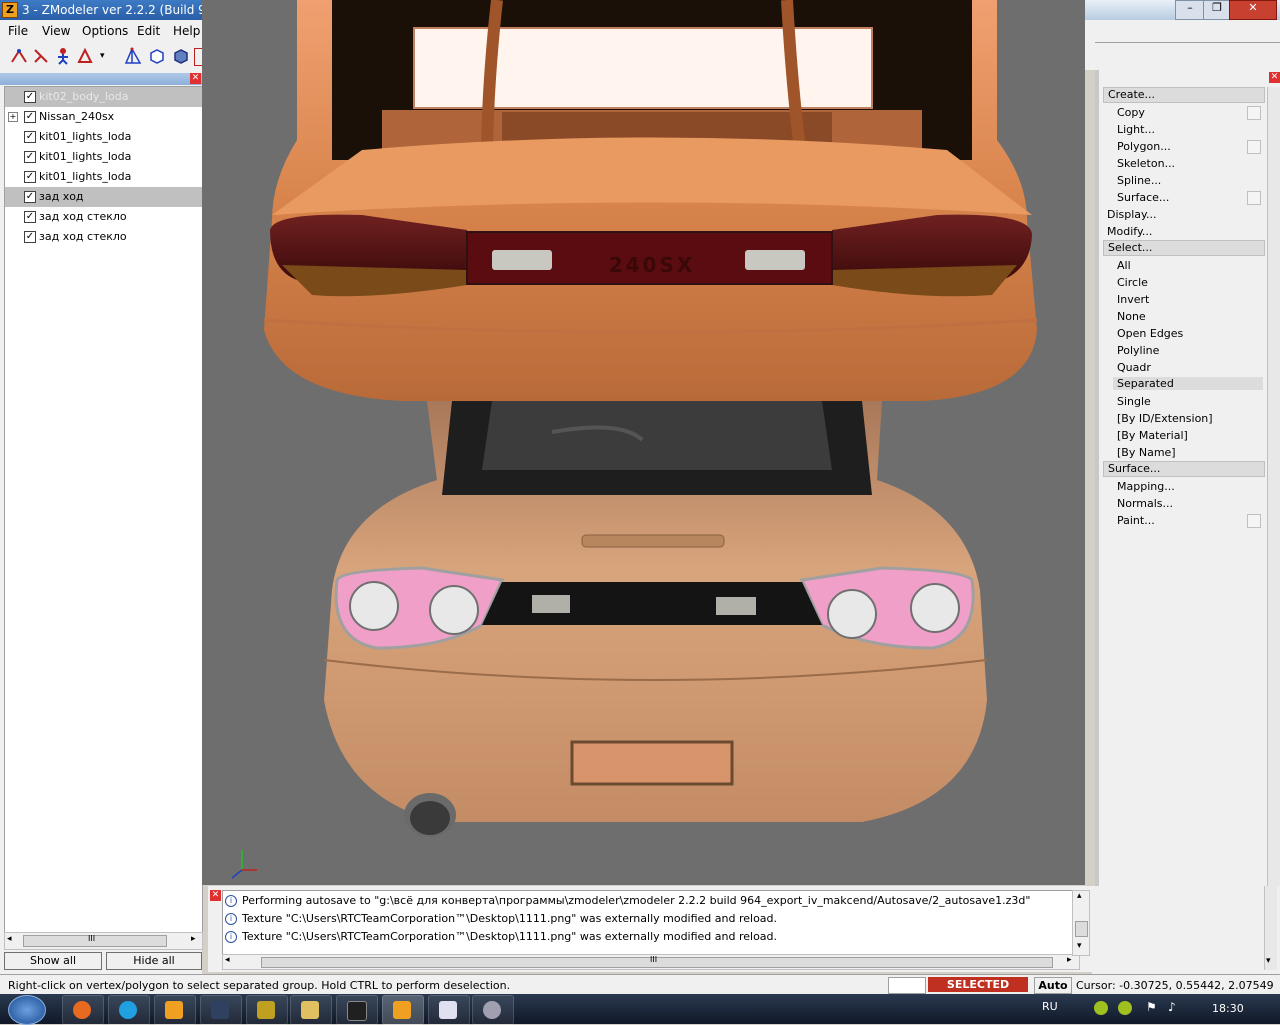 The height and width of the screenshot is (1025, 1280). I want to click on select-separated: Separated, so click(1188, 383).